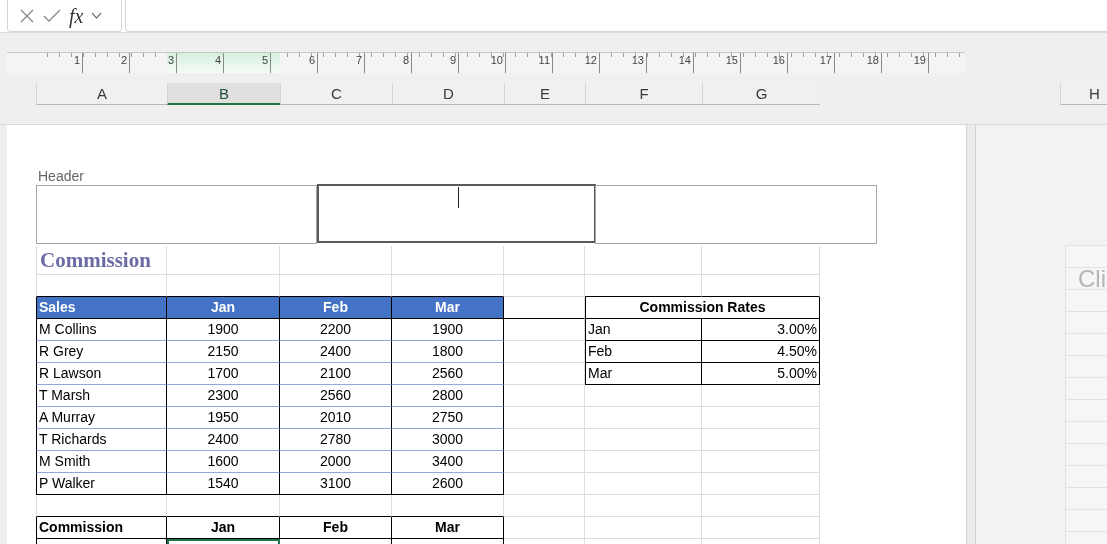 The width and height of the screenshot is (1107, 544). What do you see at coordinates (218, 60) in the screenshot?
I see `ruler-number: 4` at bounding box center [218, 60].